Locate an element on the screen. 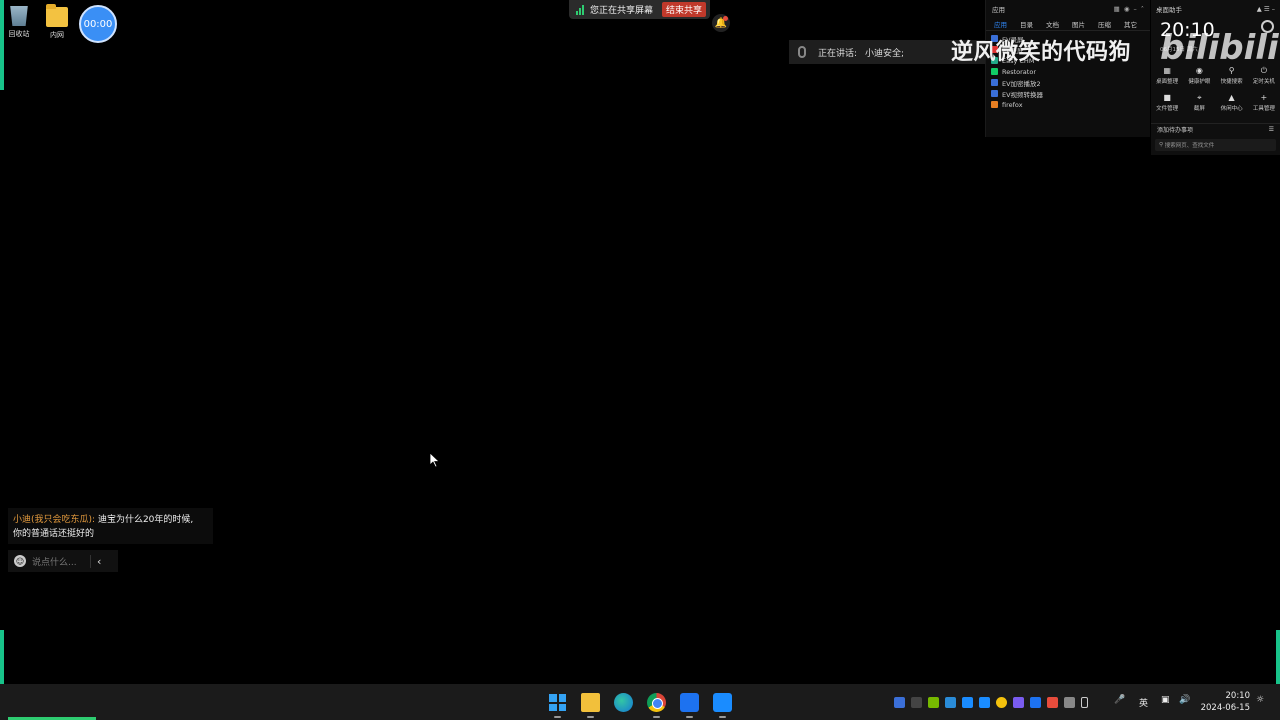  tool-label: 休闲中心 is located at coordinates (1231, 109).